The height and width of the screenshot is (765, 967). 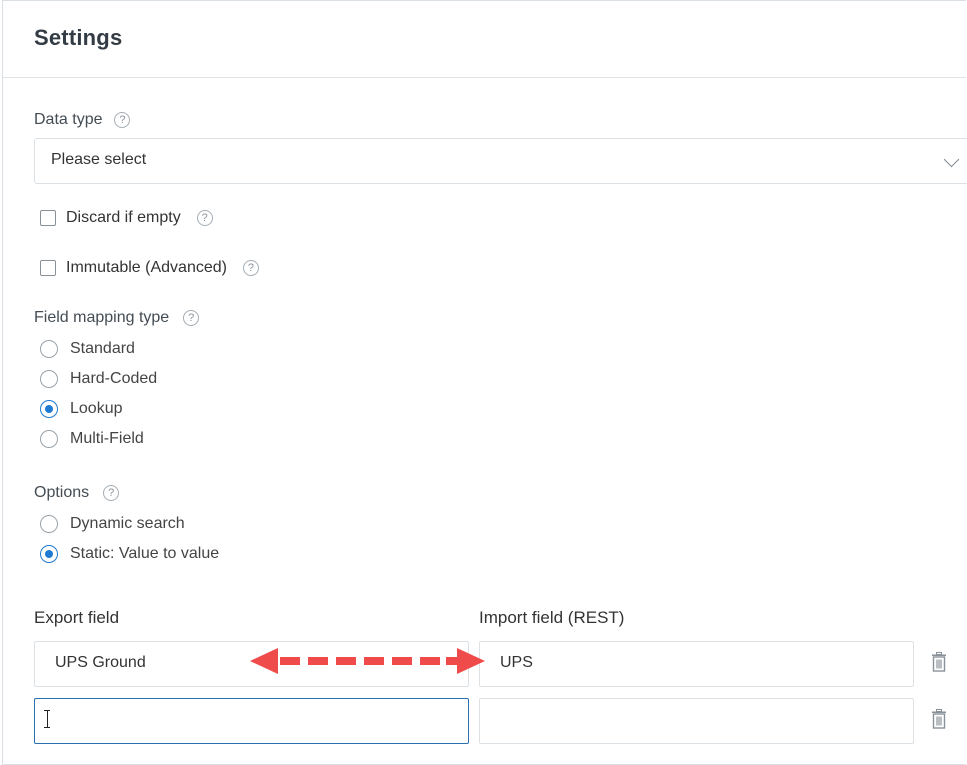 What do you see at coordinates (48, 268) in the screenshot?
I see `immutable-checkbox` at bounding box center [48, 268].